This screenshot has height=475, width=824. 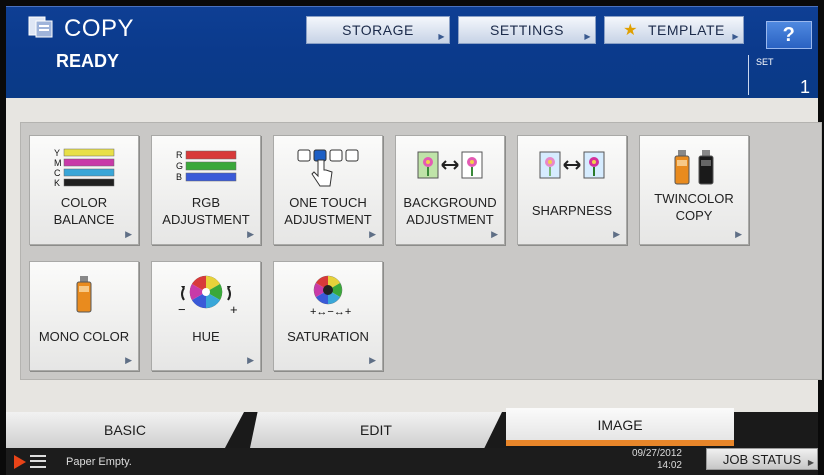 I want to click on machine-status: READY, so click(x=88, y=61).